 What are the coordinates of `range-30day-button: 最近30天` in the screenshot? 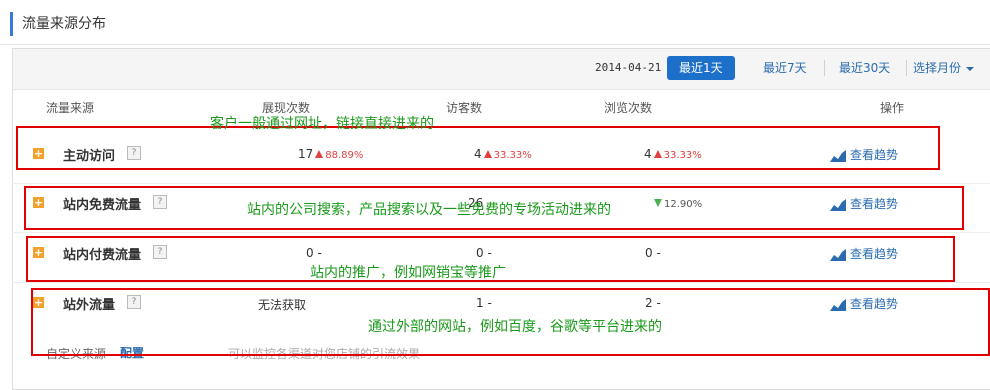 It's located at (864, 68).